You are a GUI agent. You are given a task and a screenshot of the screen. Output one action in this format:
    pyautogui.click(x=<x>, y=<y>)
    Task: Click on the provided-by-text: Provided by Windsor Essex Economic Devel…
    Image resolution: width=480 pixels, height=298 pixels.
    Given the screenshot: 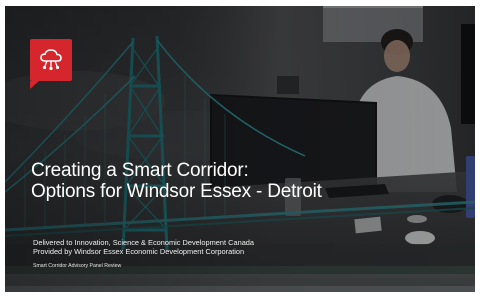 What is the action you would take?
    pyautogui.click(x=139, y=251)
    